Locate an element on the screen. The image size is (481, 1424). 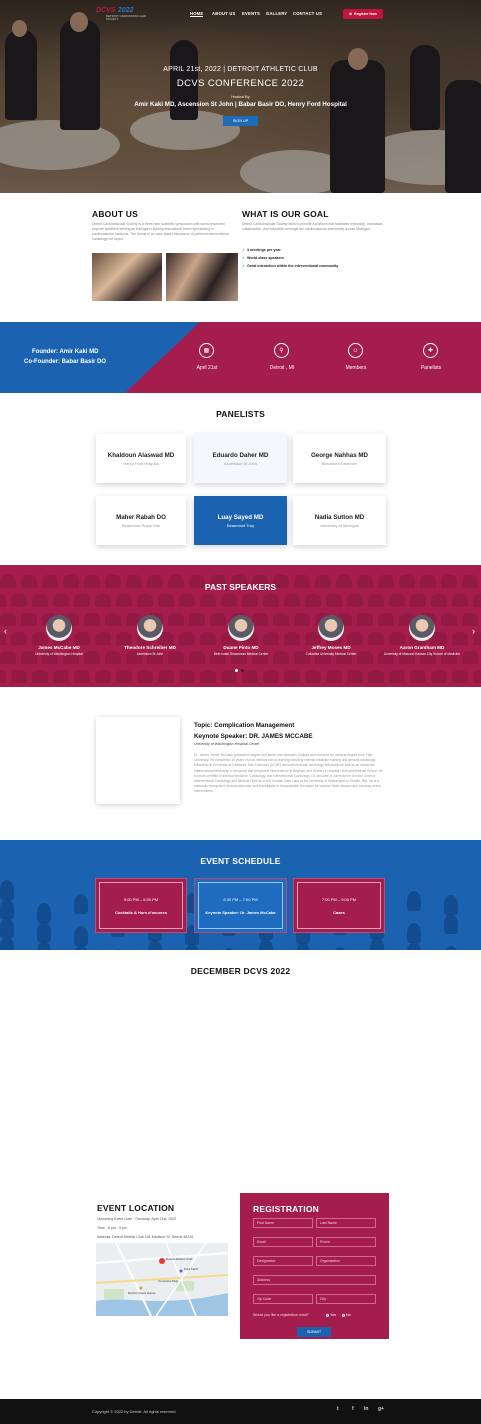
linkedin-icon: in is located at coordinates (366, 1409).